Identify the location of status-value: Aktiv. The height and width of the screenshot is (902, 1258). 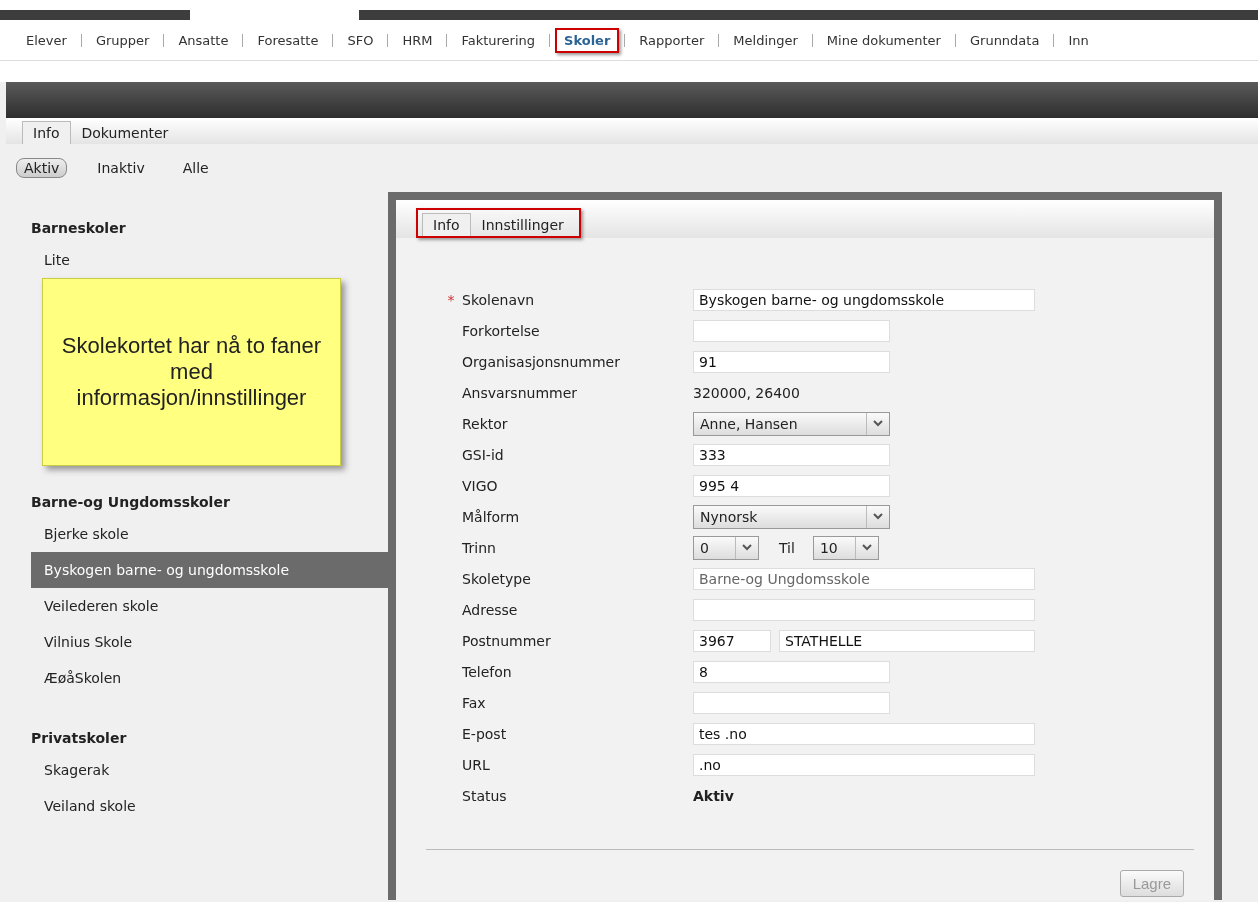
(713, 795).